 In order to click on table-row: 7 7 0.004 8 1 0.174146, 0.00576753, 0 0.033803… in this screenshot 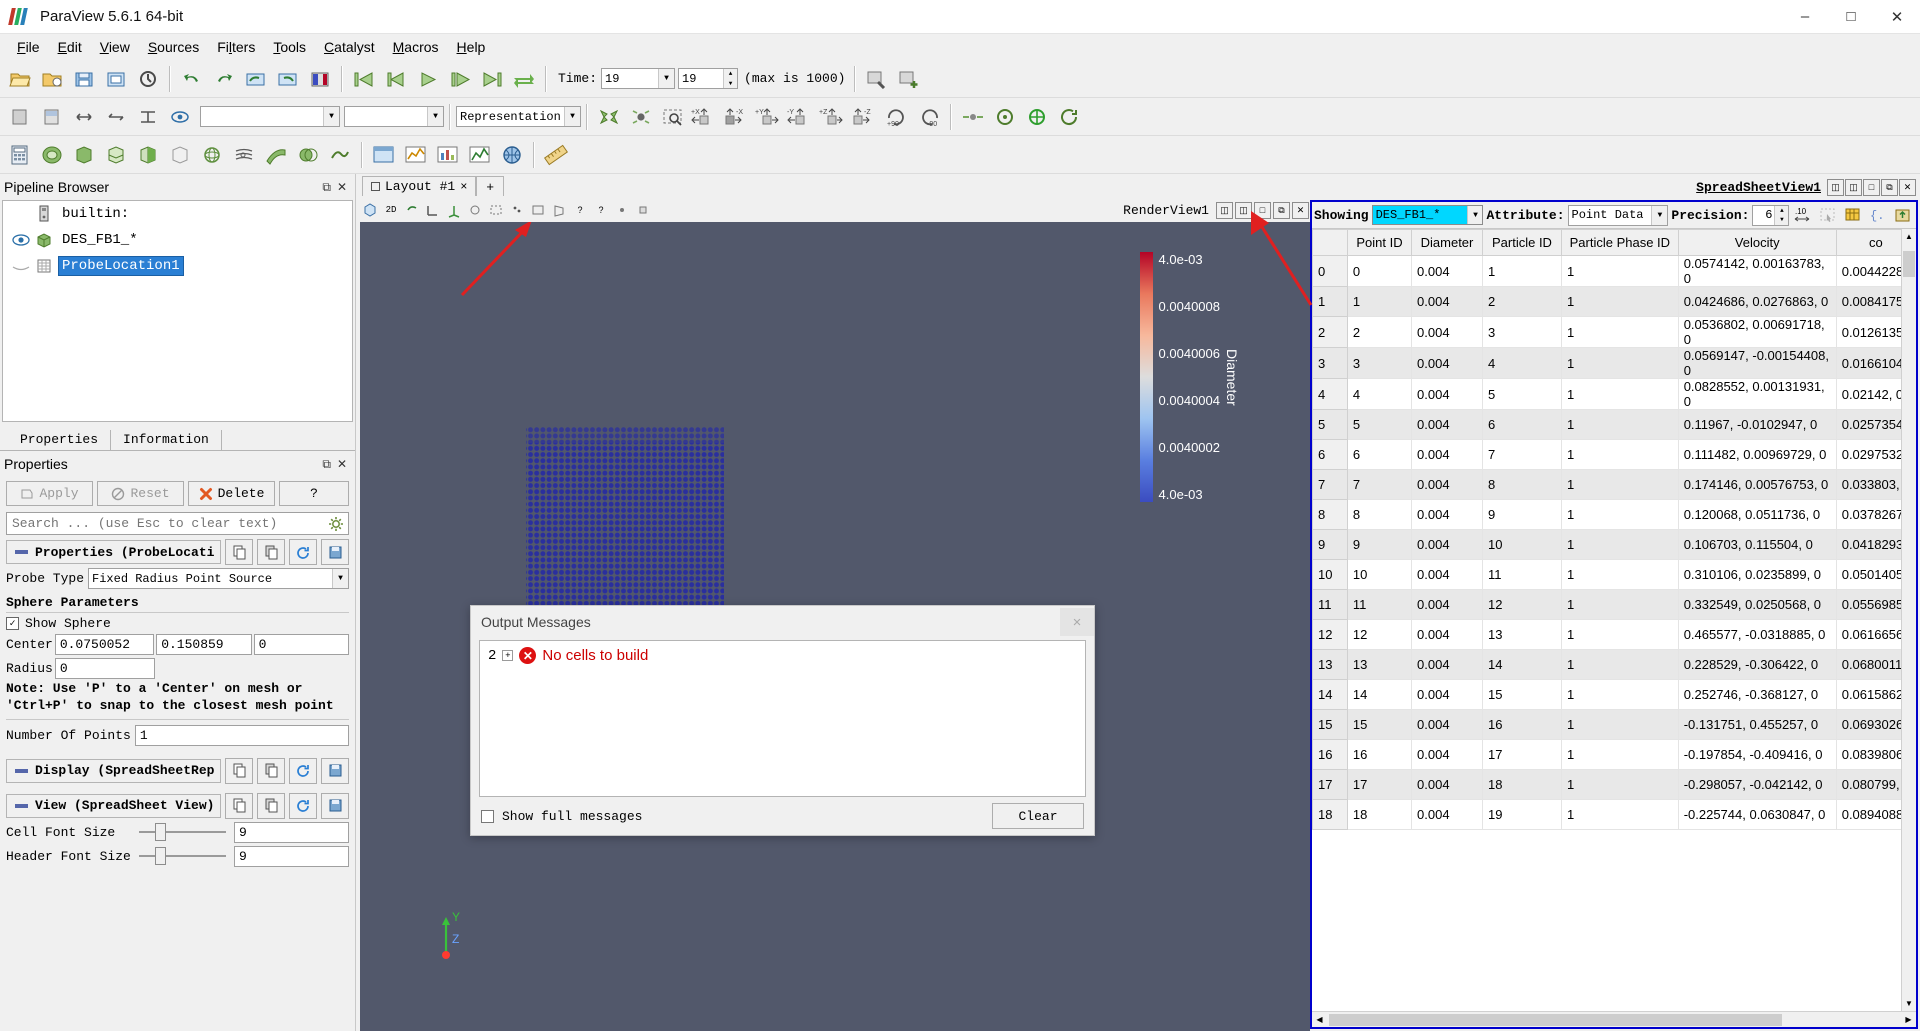, I will do `click(1614, 484)`.